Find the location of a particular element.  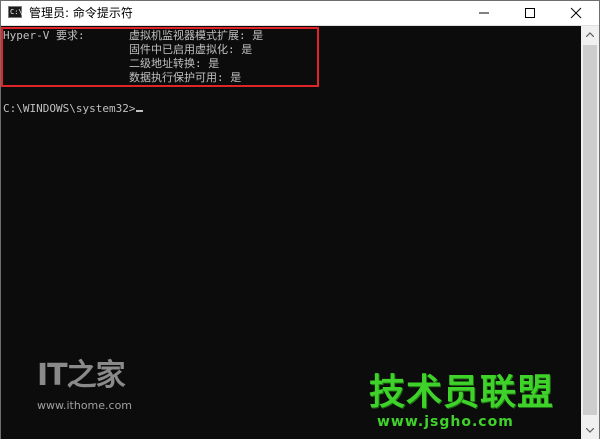

command-prompt: C:\WINDOWS\system32> is located at coordinates (73, 109).